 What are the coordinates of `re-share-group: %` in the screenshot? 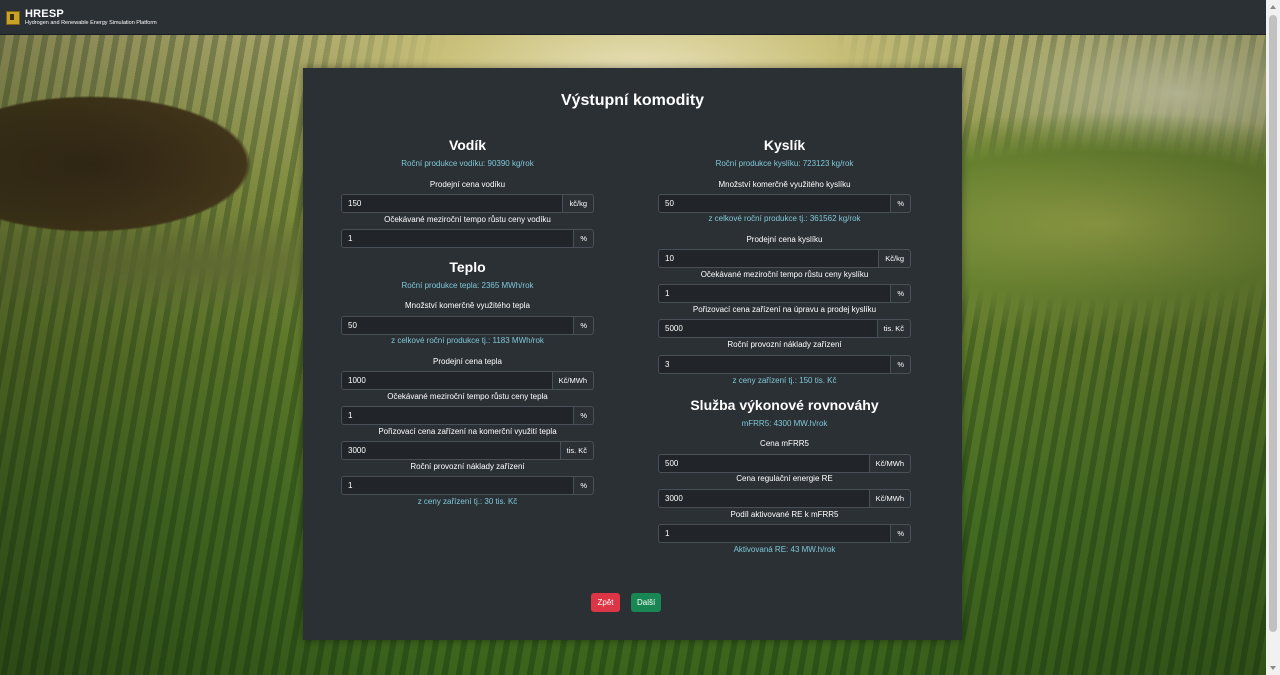 It's located at (784, 533).